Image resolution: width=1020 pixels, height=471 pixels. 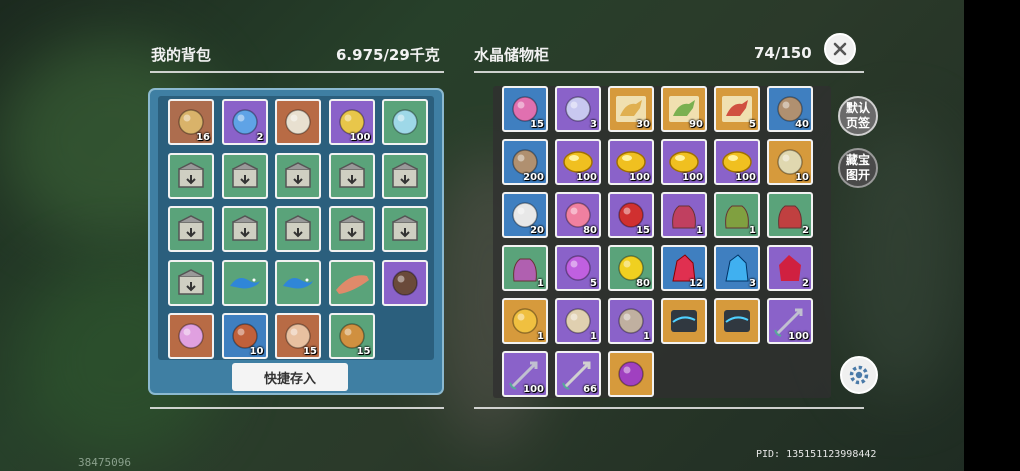 I want to click on duck-icon, so click(x=405, y=122).